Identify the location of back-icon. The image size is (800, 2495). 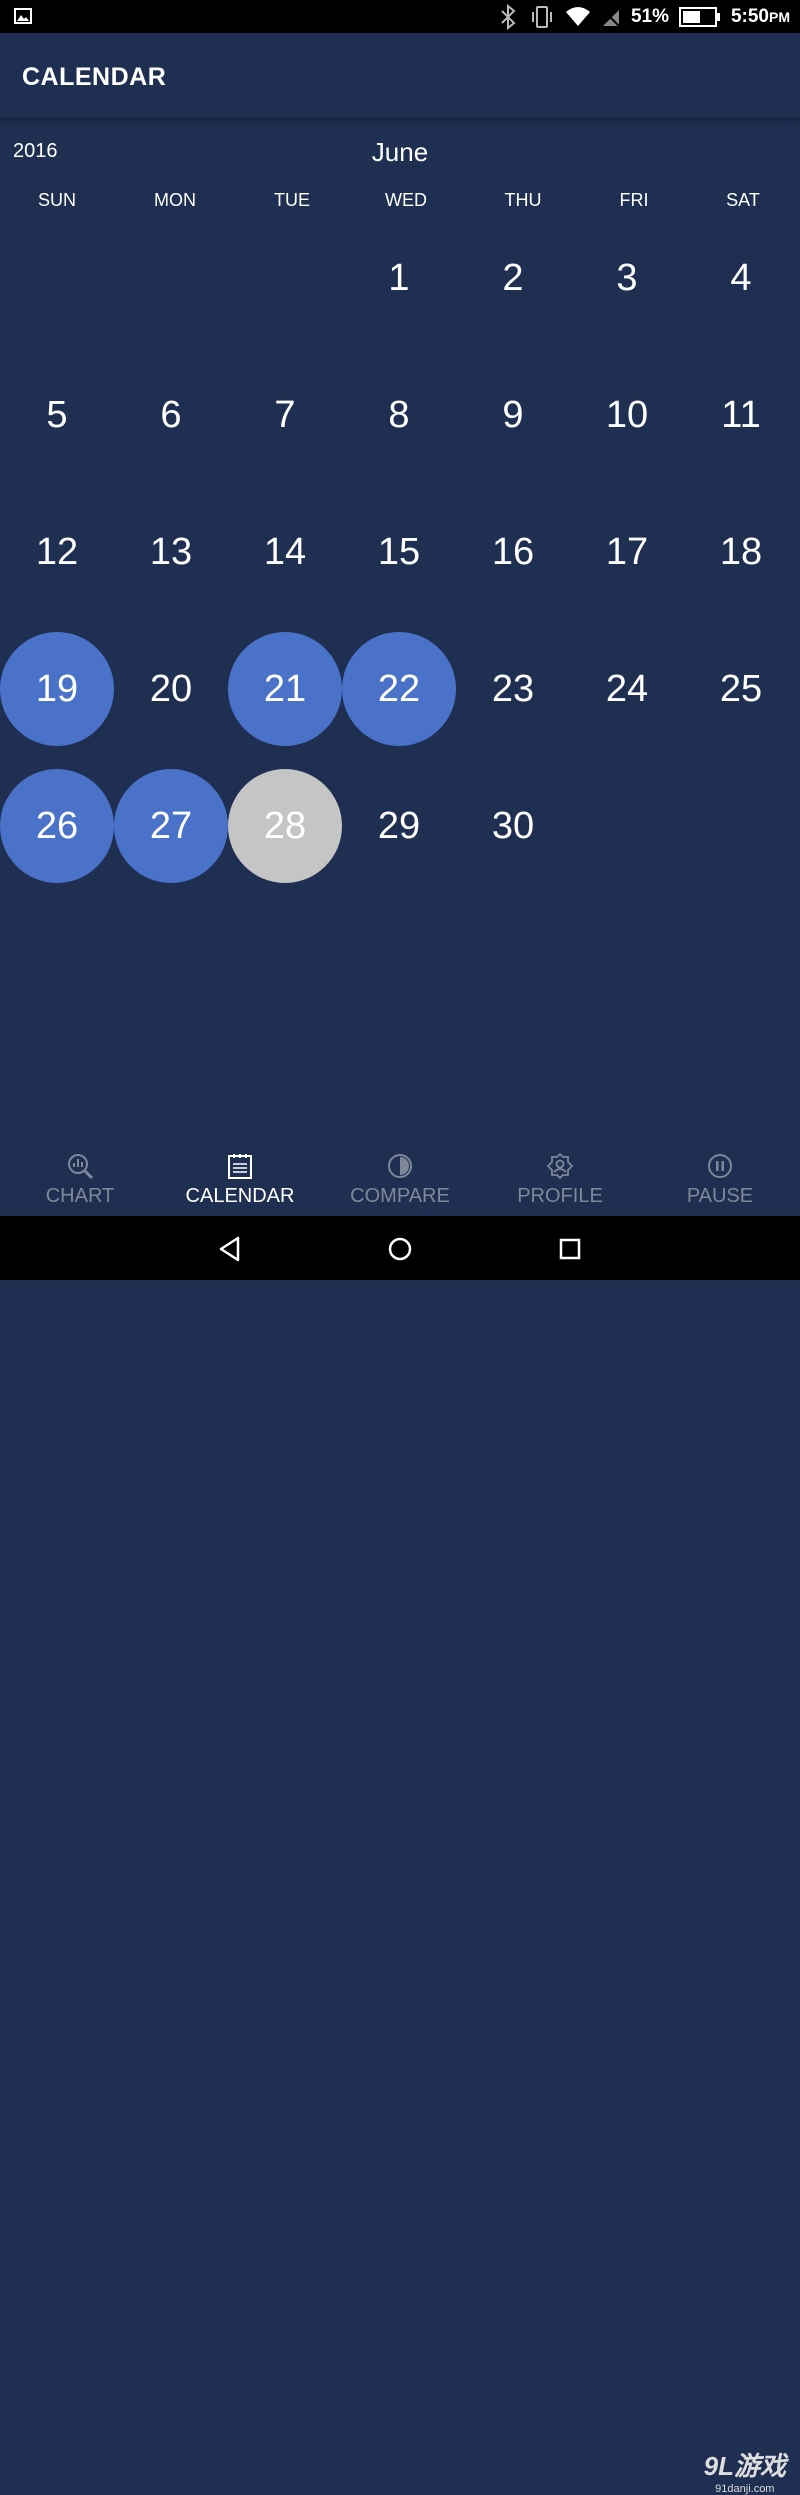
(231, 1249).